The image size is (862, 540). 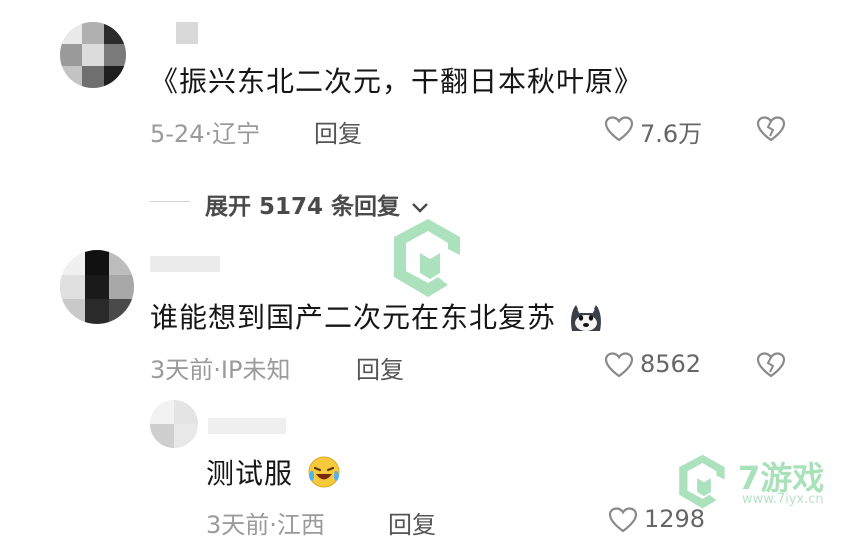 I want to click on comment-text: 测试服, so click(x=273, y=472).